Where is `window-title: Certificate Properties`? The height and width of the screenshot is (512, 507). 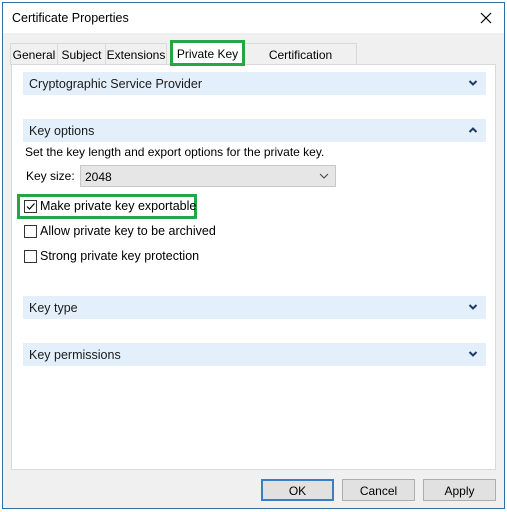 window-title: Certificate Properties is located at coordinates (70, 18).